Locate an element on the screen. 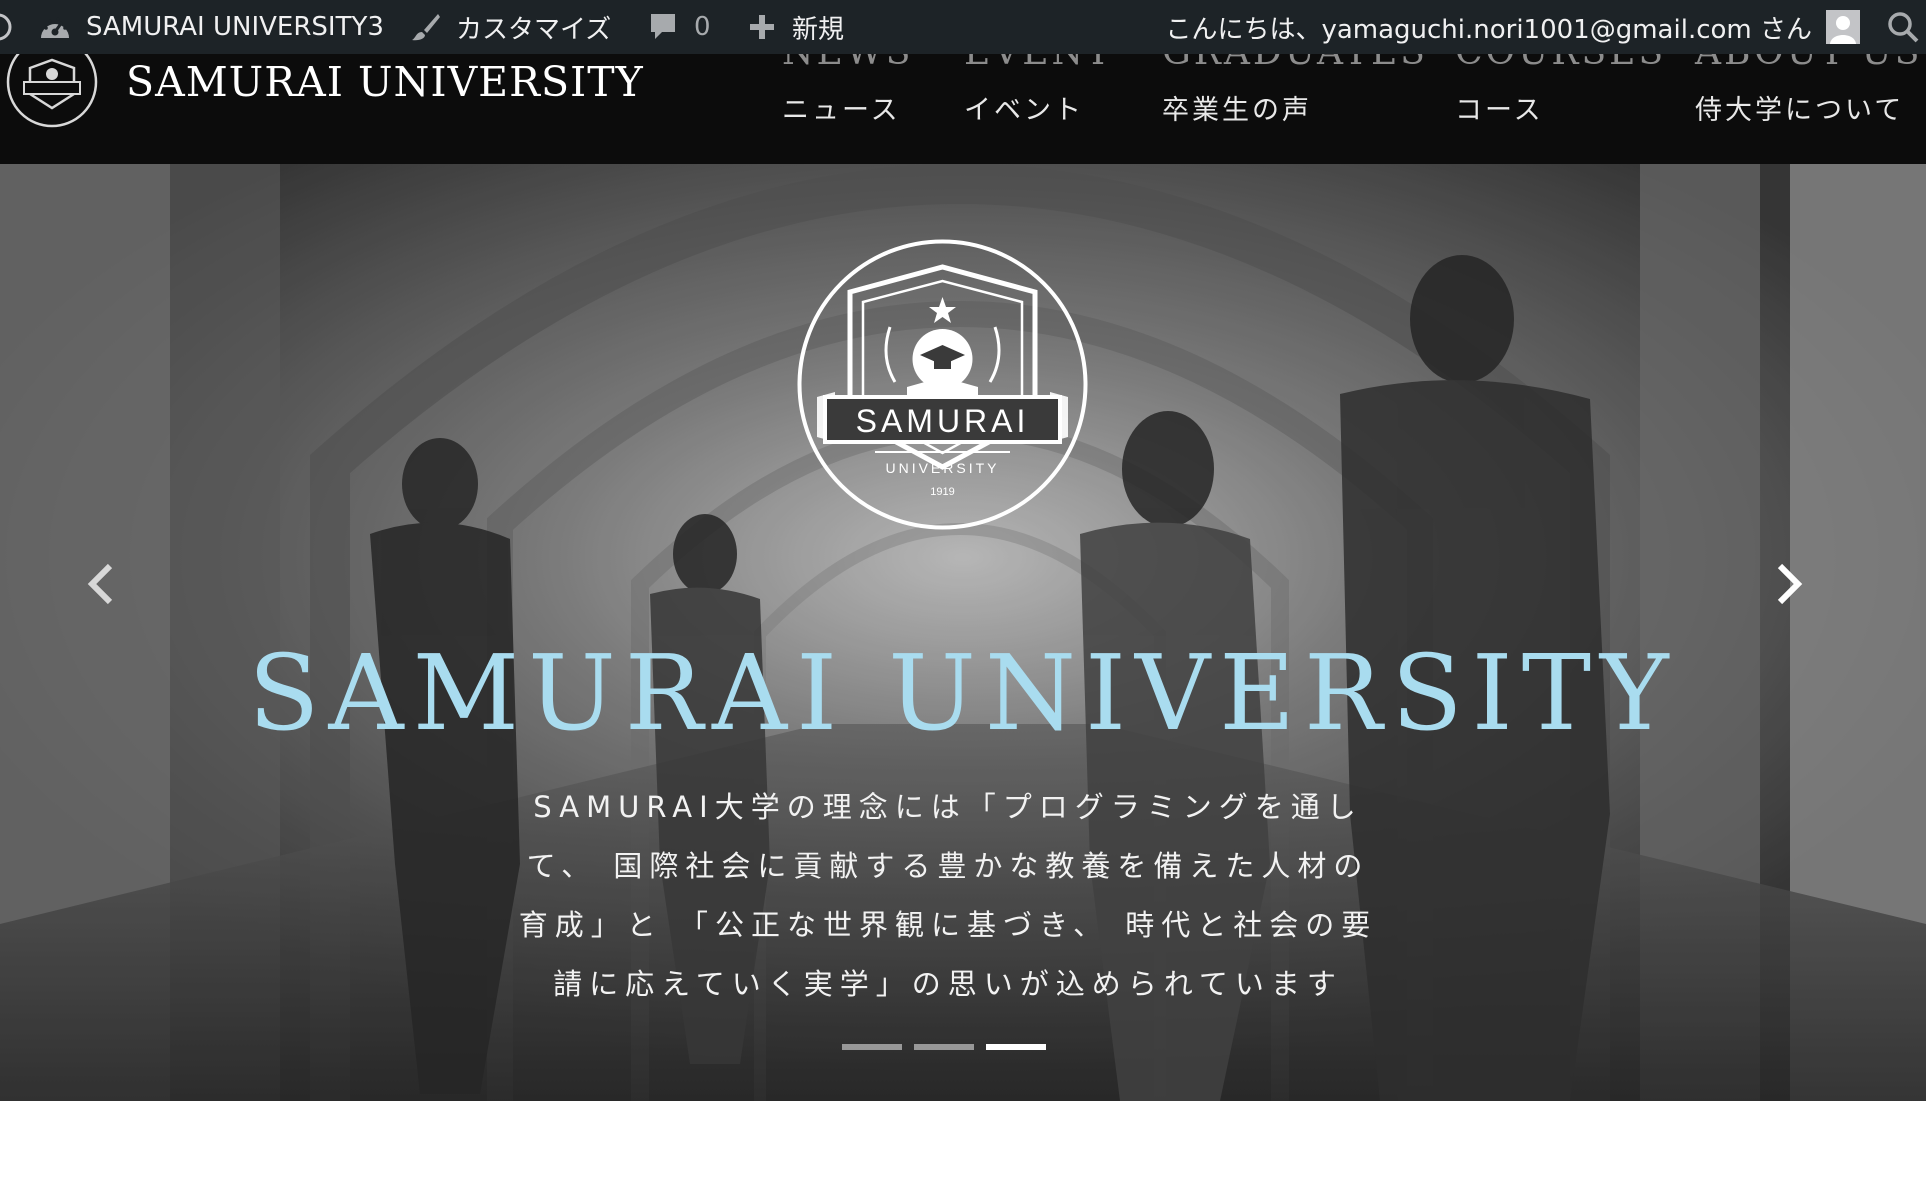 The image size is (1926, 1194). nav-item-news-ja: ニュース is located at coordinates (841, 110).